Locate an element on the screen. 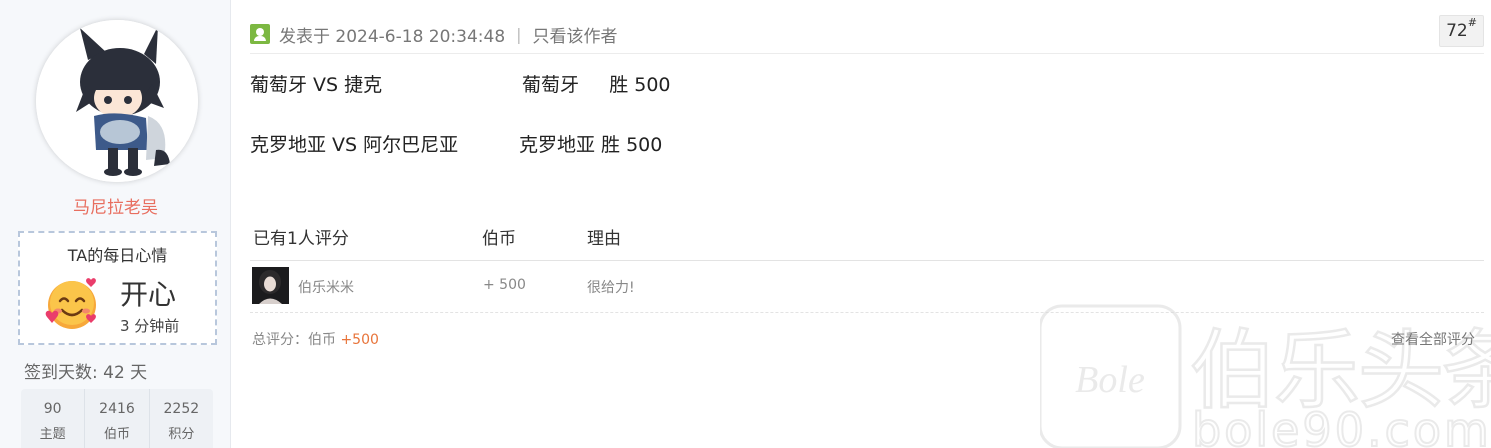 This screenshot has width=1491, height=448. total-score: 总评分：伯币 +500 is located at coordinates (315, 339).